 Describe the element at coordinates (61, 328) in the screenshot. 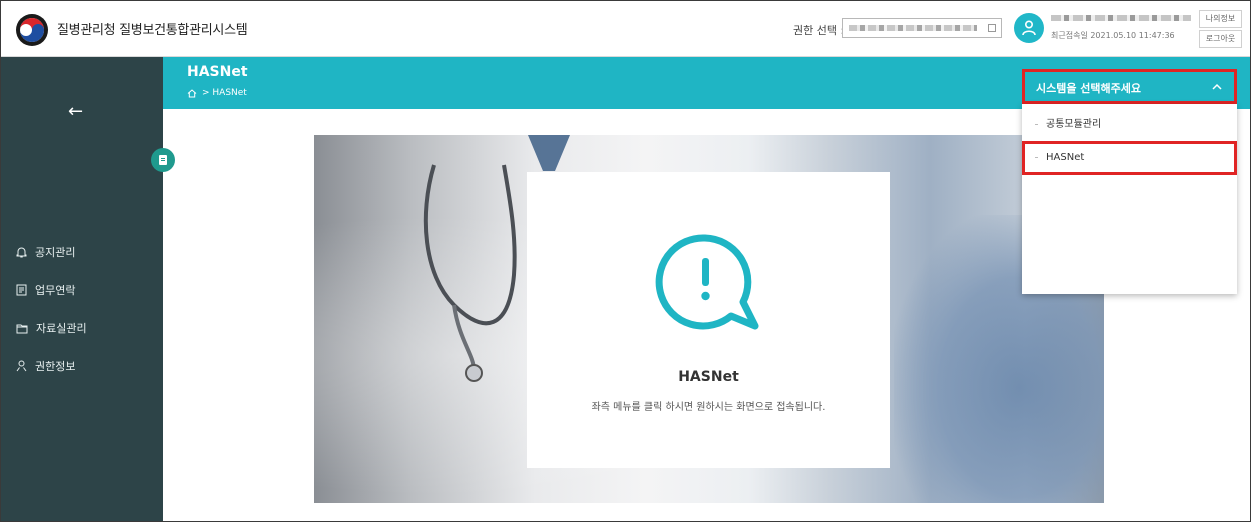

I see `sidebar-item-label: 자료실관리` at that location.